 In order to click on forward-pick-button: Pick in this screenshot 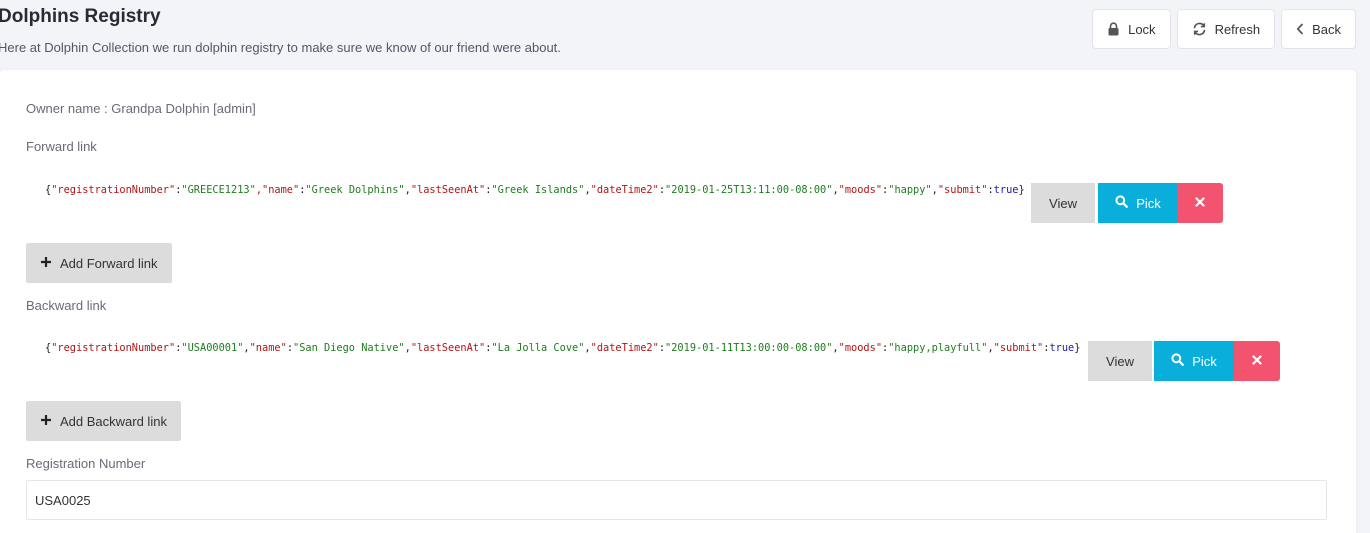, I will do `click(1138, 203)`.